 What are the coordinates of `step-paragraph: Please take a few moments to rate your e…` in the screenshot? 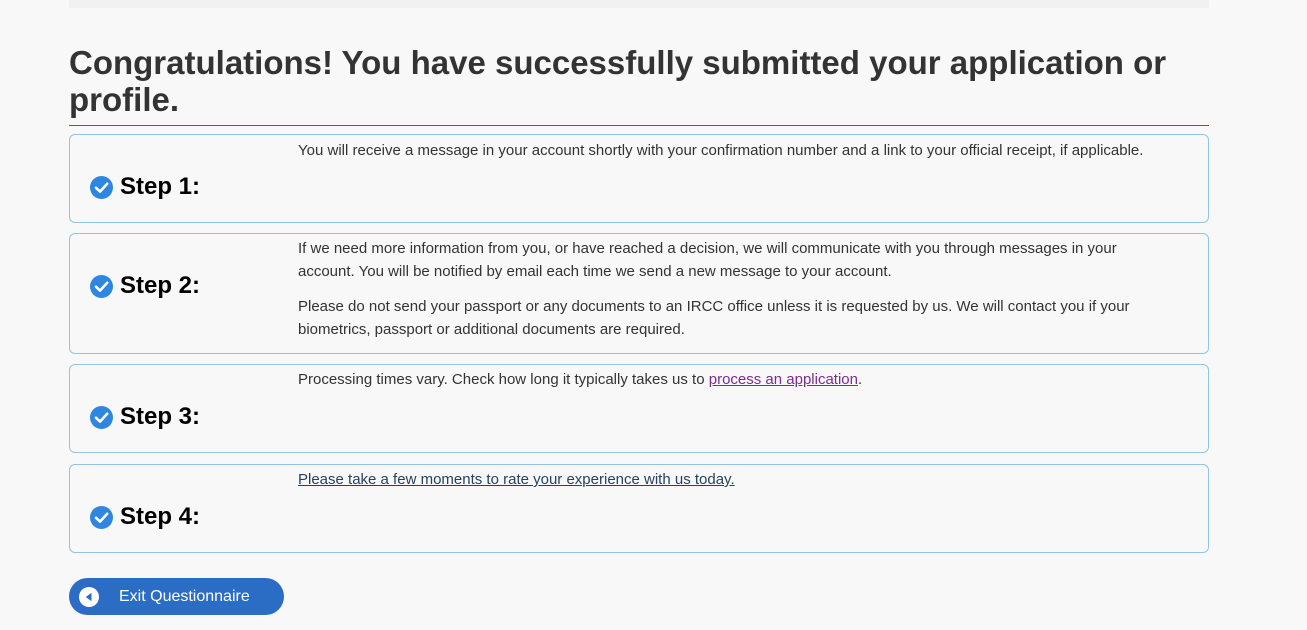 It's located at (728, 479).